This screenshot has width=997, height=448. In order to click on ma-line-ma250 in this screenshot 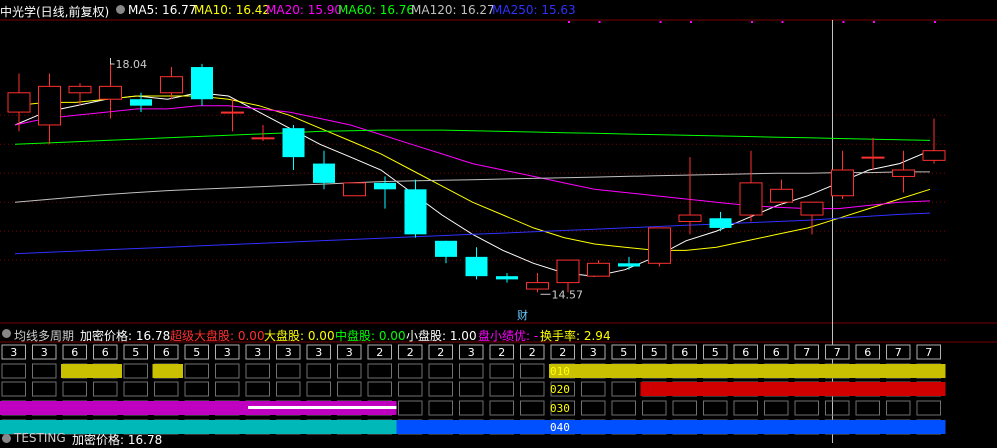, I will do `click(472, 233)`.